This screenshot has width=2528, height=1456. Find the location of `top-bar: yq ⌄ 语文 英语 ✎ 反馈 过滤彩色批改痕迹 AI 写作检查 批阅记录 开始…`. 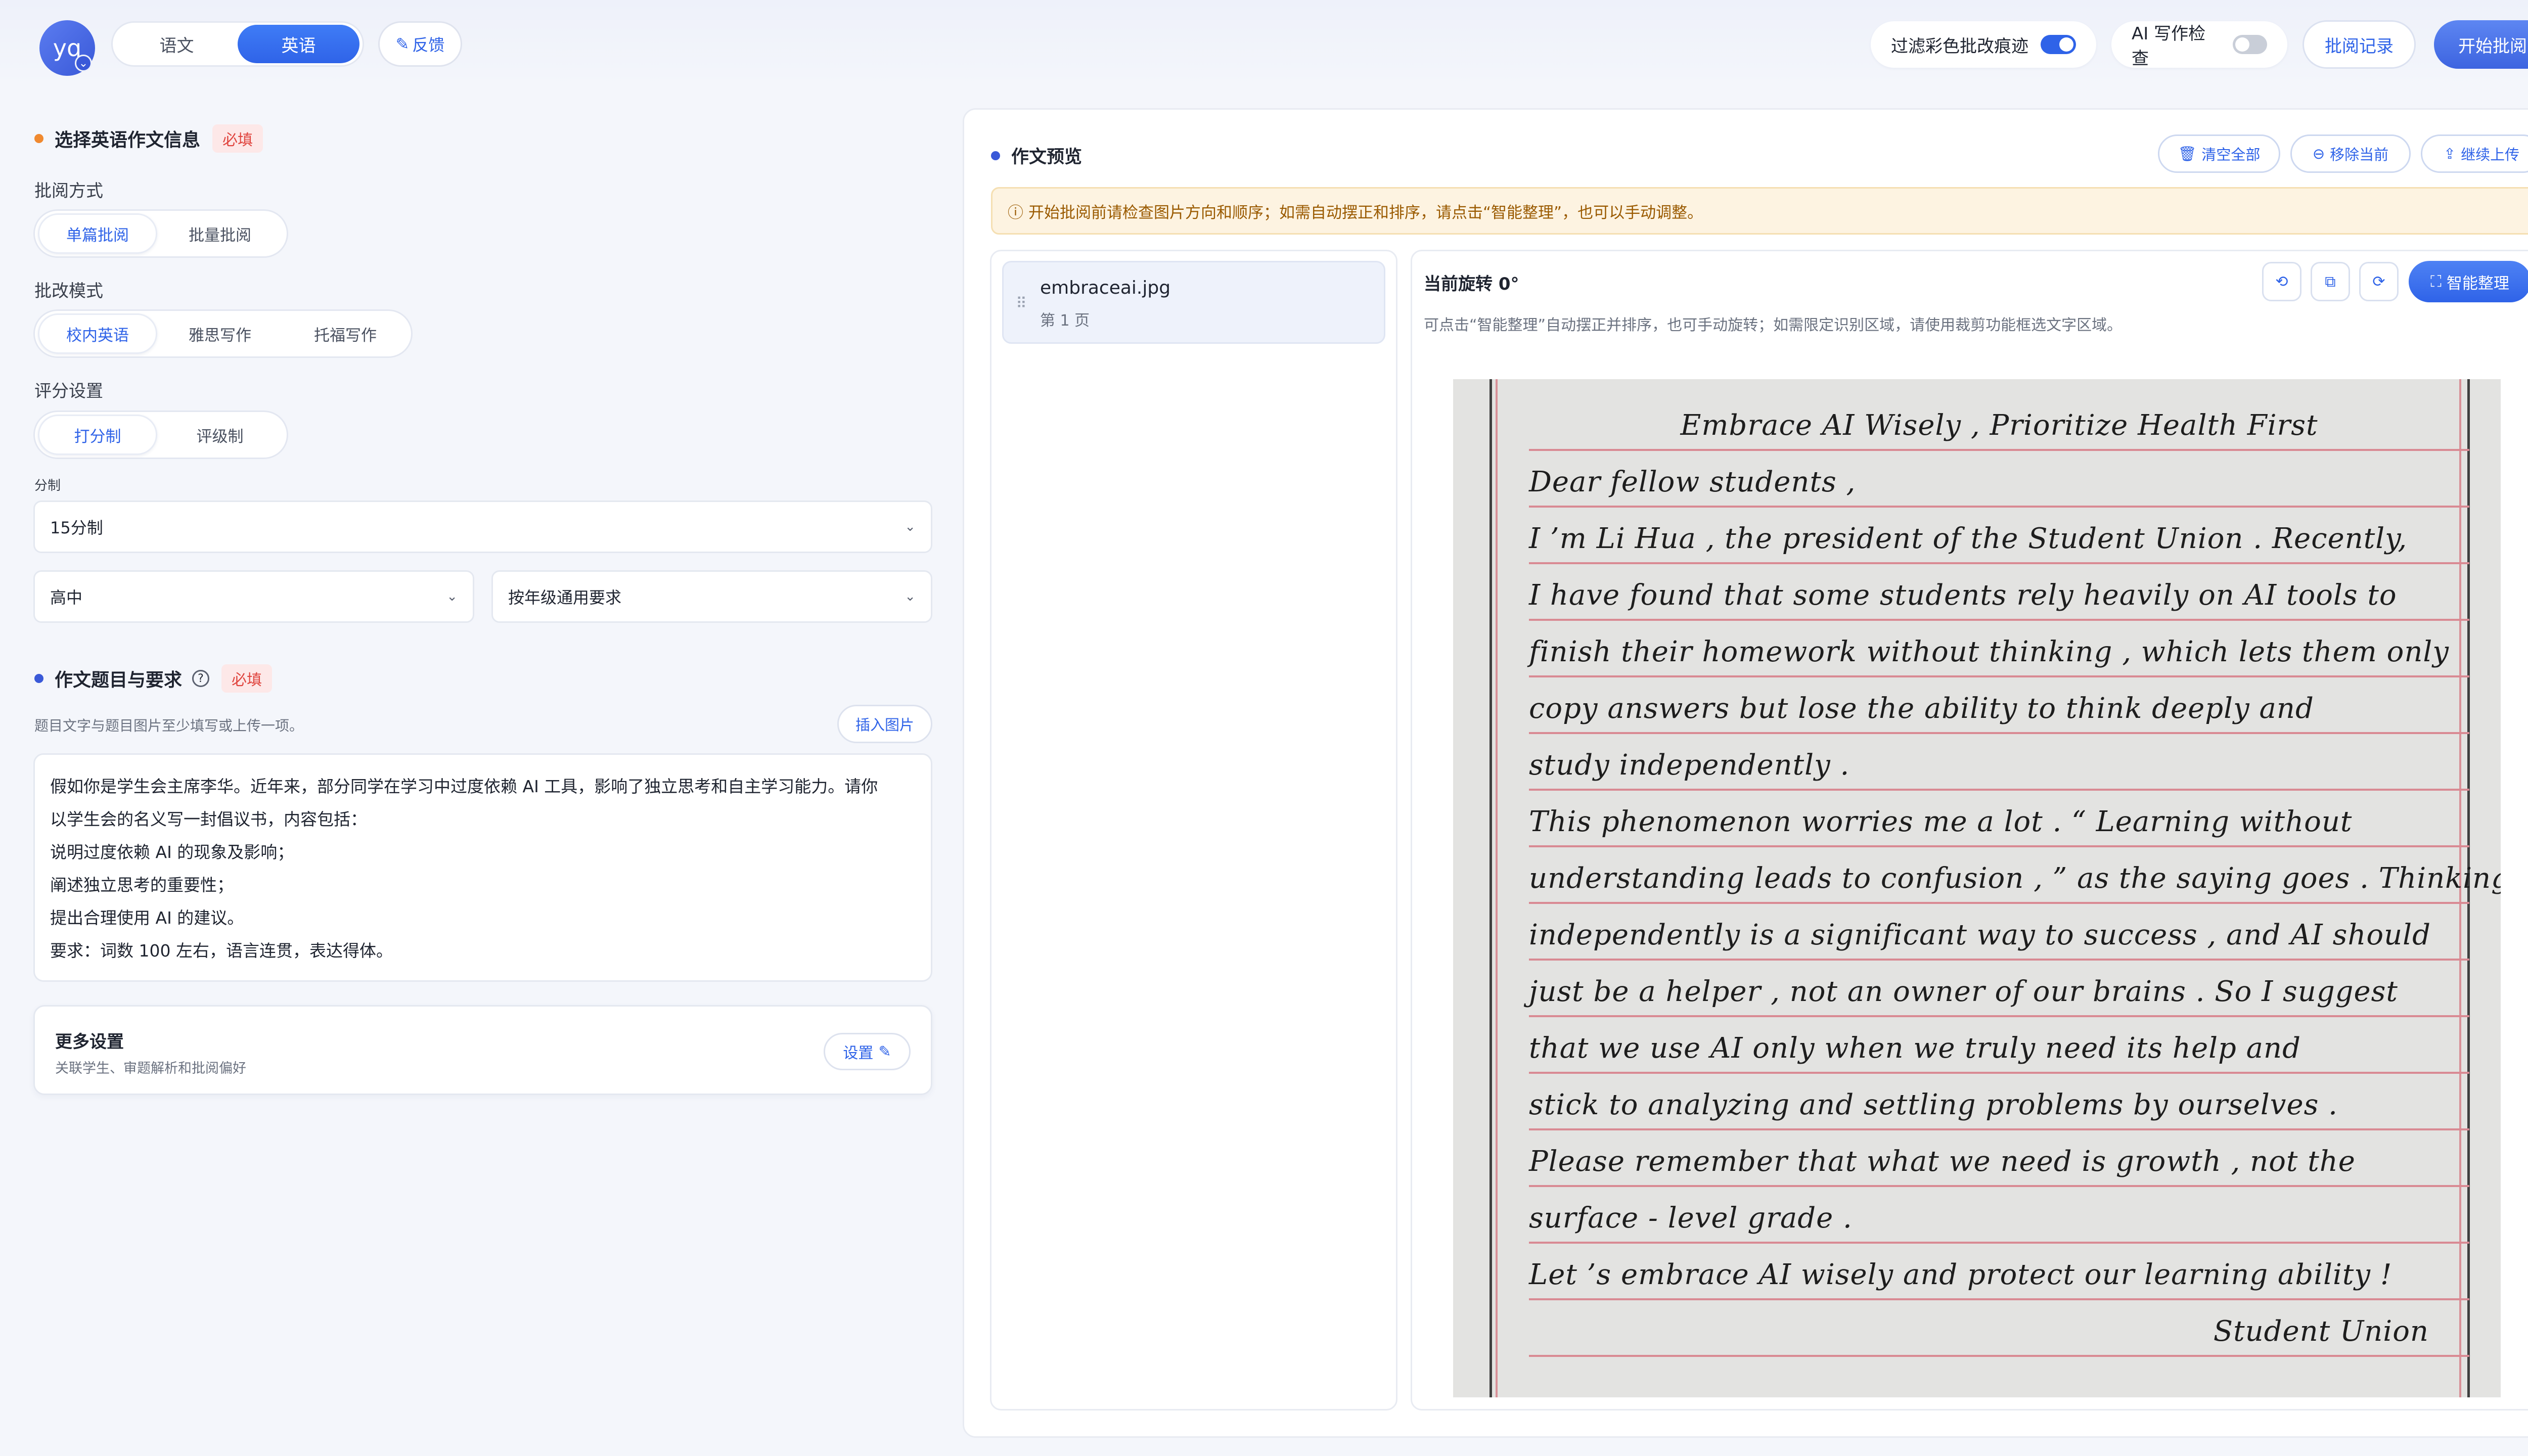

top-bar: yq ⌄ 语文 英语 ✎ 反馈 过滤彩色批改痕迹 AI 写作检查 批阅记录 开始… is located at coordinates (1264, 44).